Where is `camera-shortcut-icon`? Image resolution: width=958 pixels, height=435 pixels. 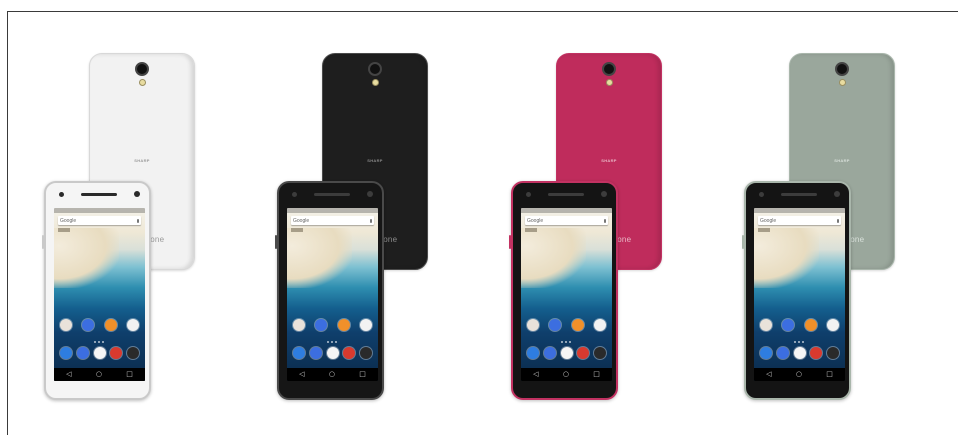
camera-shortcut-icon is located at coordinates (133, 353).